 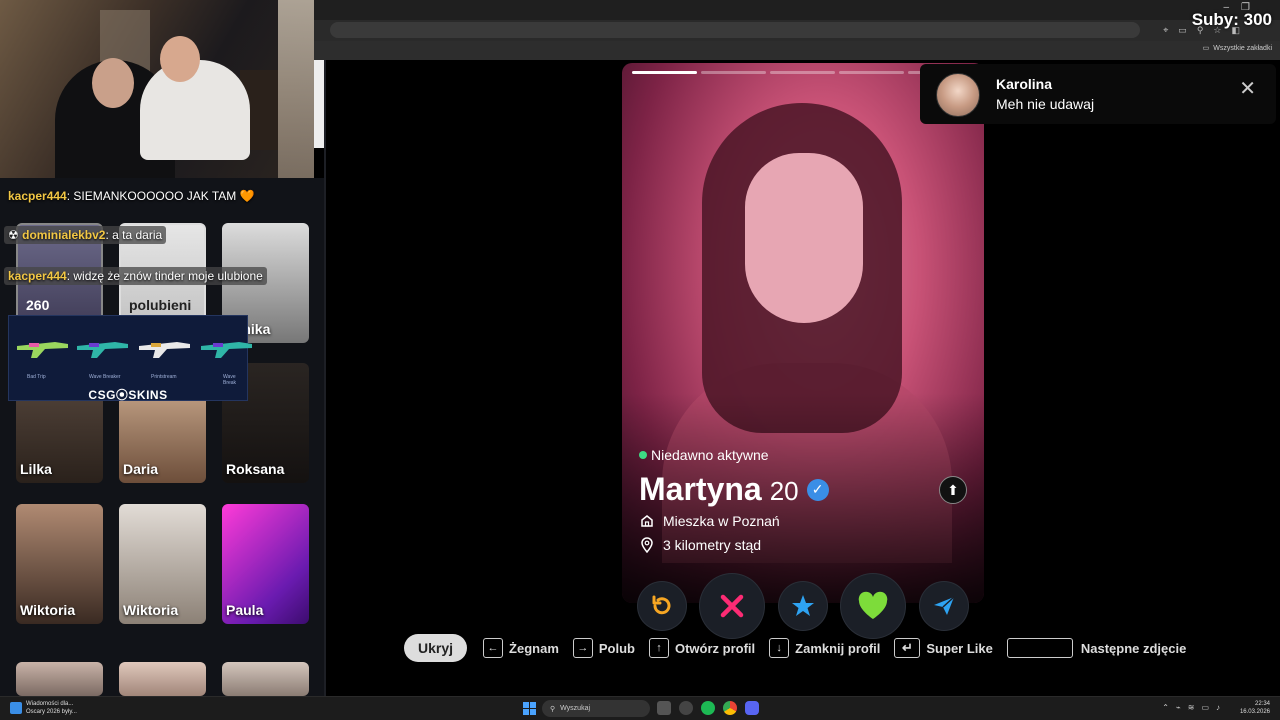 What do you see at coordinates (265, 564) in the screenshot?
I see `like-card: Paula` at bounding box center [265, 564].